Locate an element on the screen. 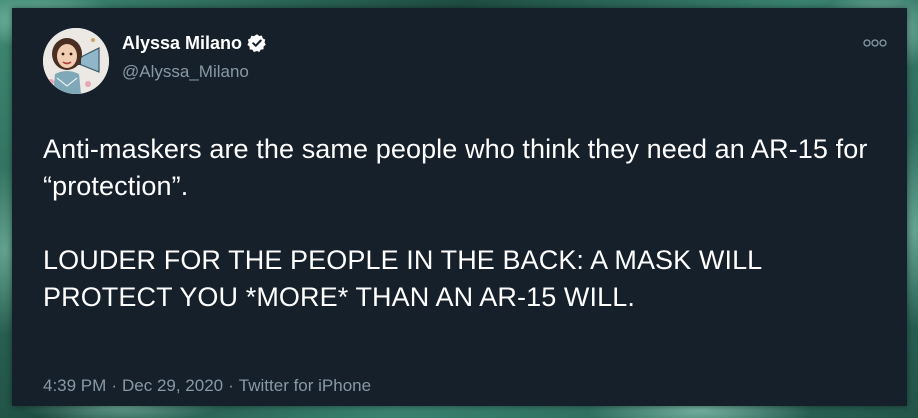  tweet-source: Twitter for iPhone is located at coordinates (305, 386).